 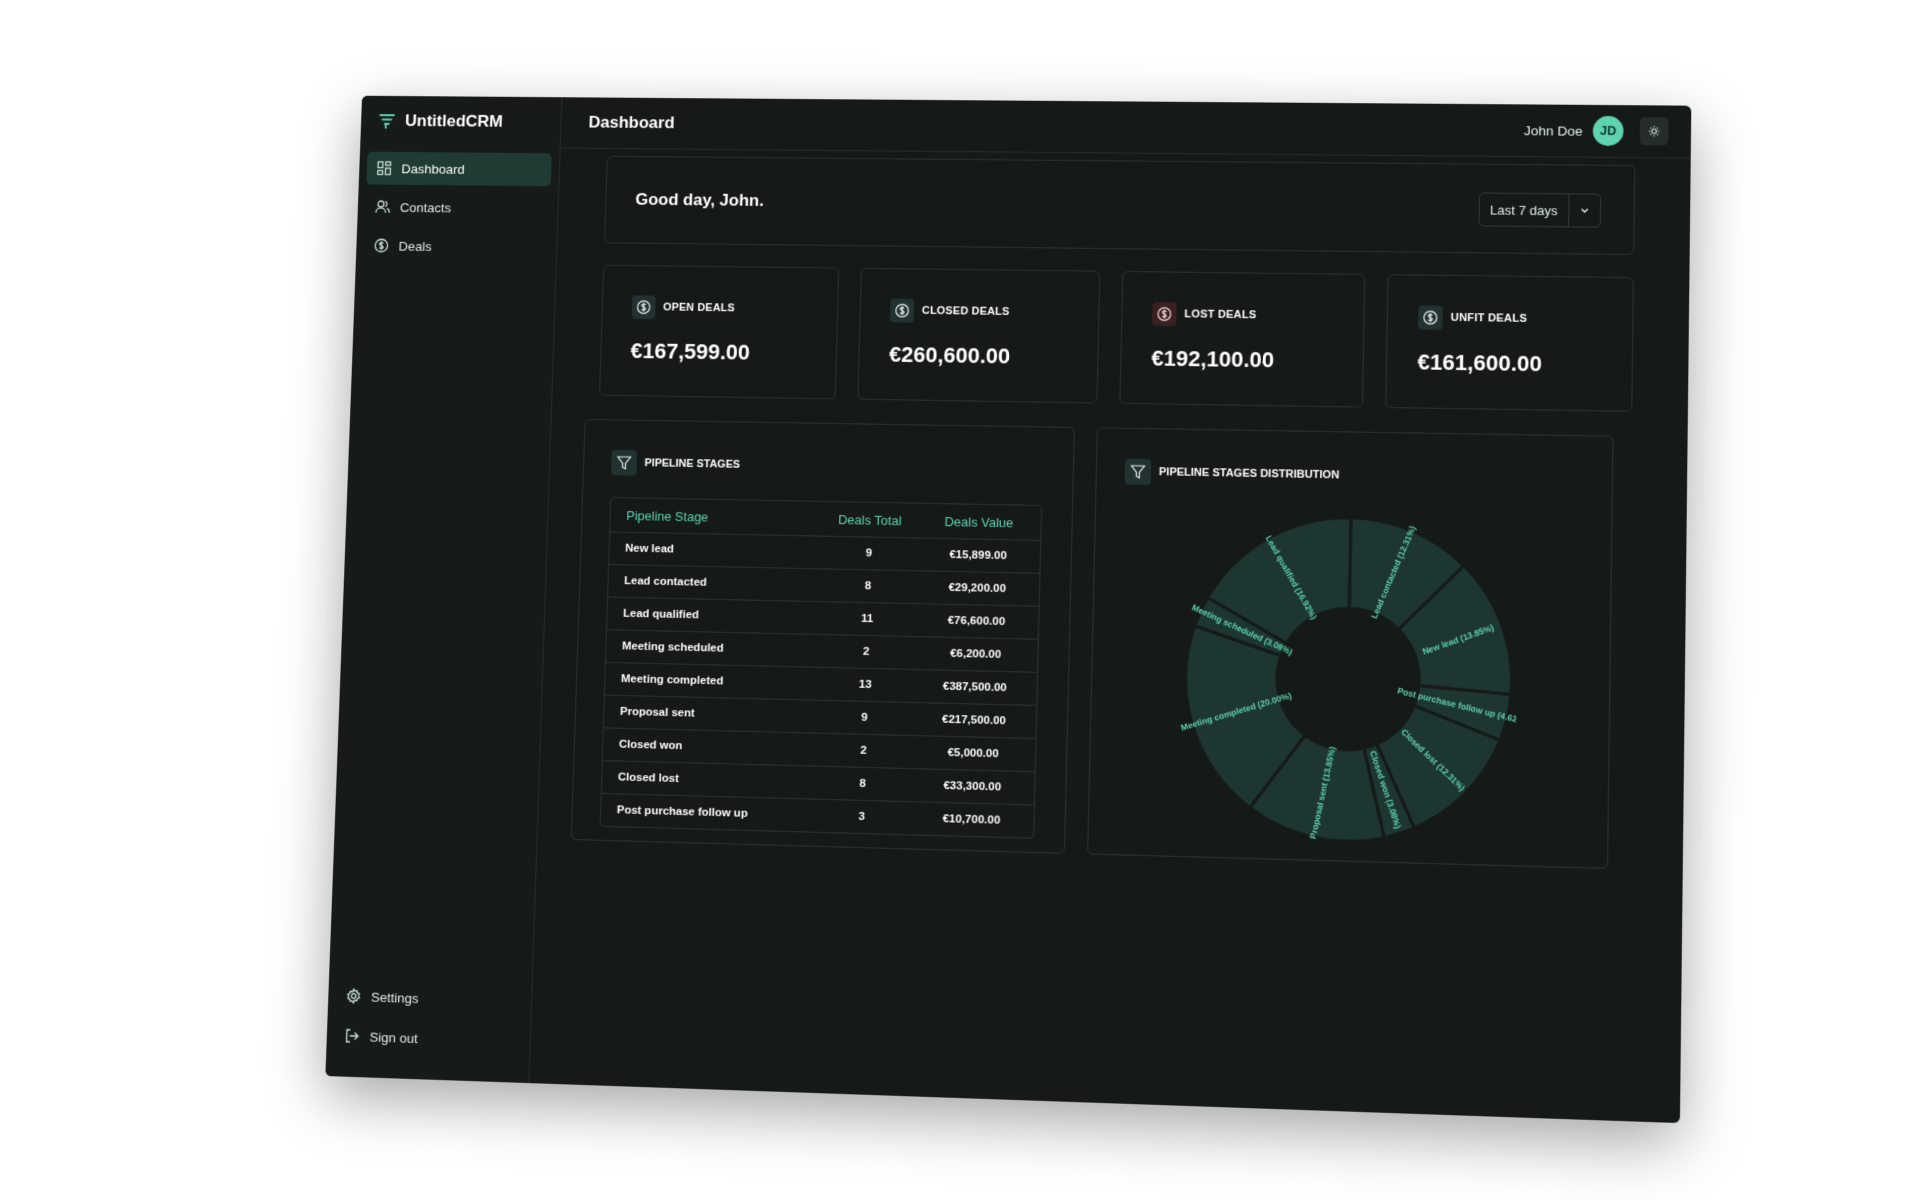 I want to click on deals-total-cell: 13, so click(x=865, y=684).